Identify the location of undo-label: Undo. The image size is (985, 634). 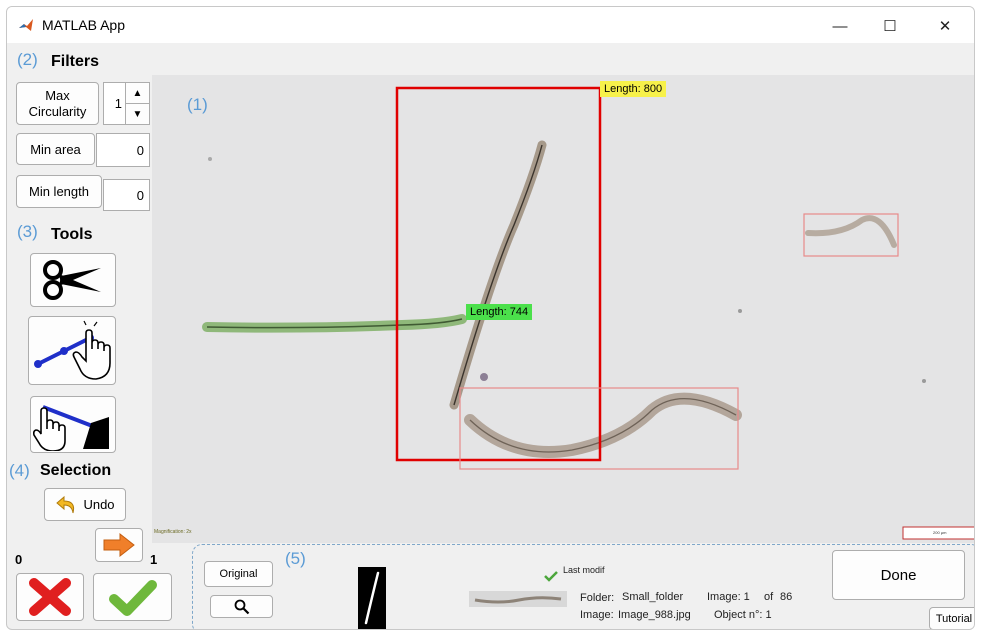
(99, 504).